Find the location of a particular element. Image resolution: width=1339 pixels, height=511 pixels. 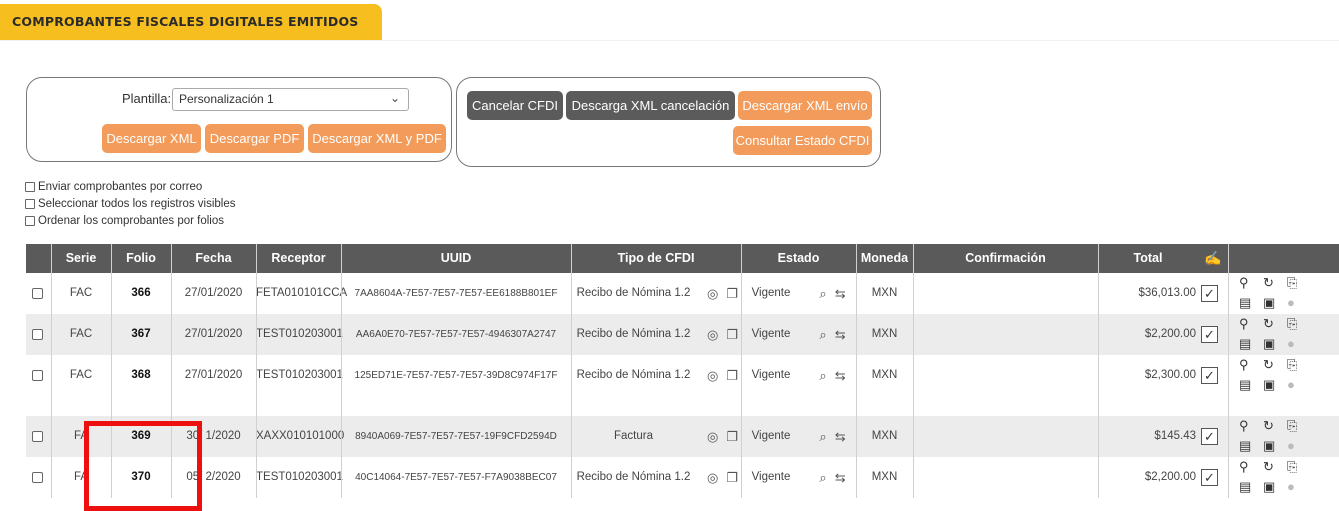

cell-uuid: AA6A0E70-7E57-7E57-7E57-4946307A2747 is located at coordinates (456, 334).